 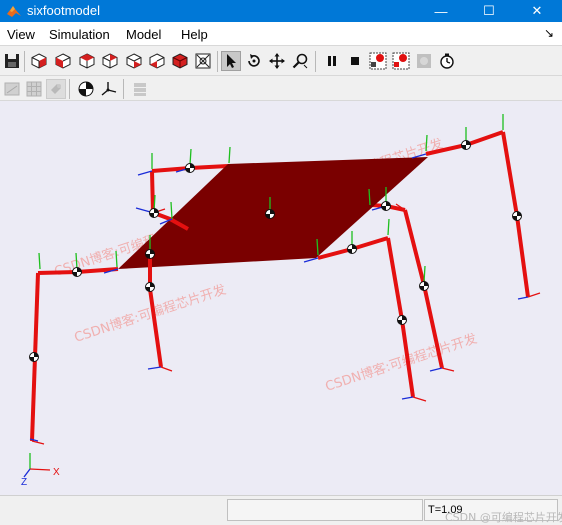 I want to click on view-iso-cube-icon, so click(x=39, y=61).